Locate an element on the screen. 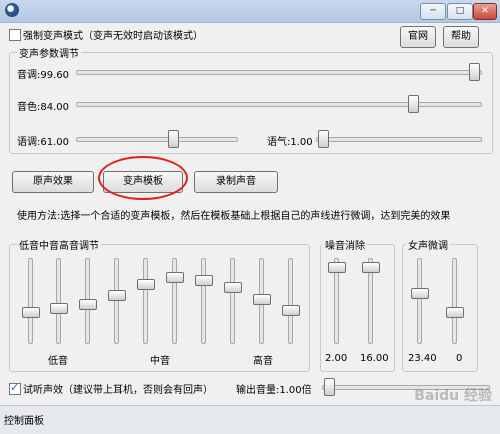 The width and height of the screenshot is (500, 434). noise-value-1: 2.00 is located at coordinates (336, 358).